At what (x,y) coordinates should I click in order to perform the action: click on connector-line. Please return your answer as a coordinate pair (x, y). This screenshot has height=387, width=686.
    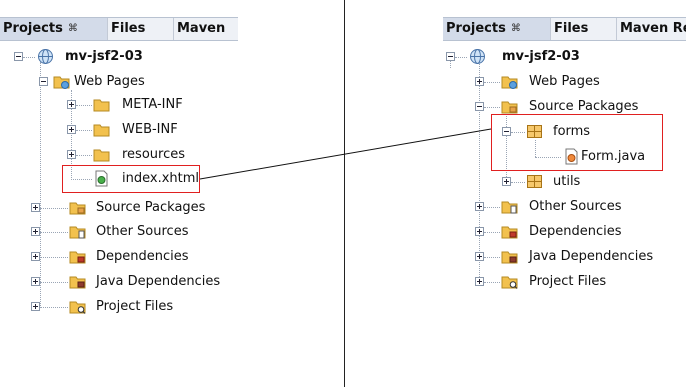
    Looking at the image, I should click on (345, 154).